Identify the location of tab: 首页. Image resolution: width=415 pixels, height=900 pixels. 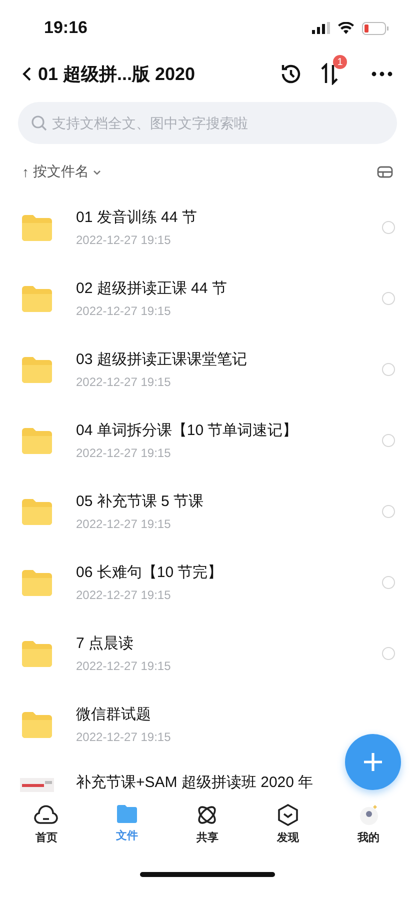
(46, 830).